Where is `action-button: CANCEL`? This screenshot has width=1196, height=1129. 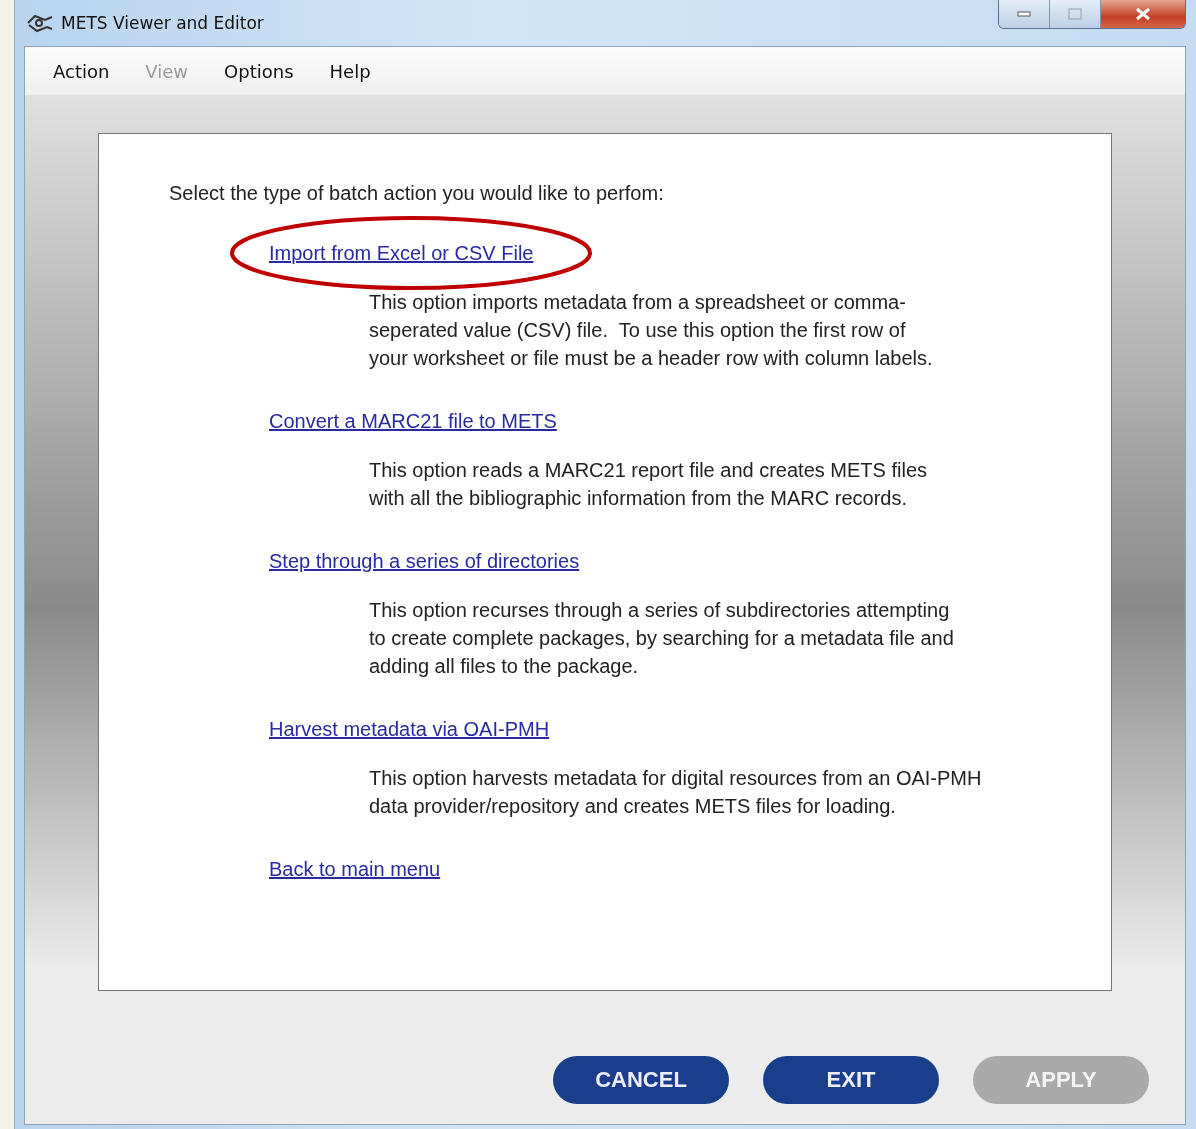 action-button: CANCEL is located at coordinates (641, 1080).